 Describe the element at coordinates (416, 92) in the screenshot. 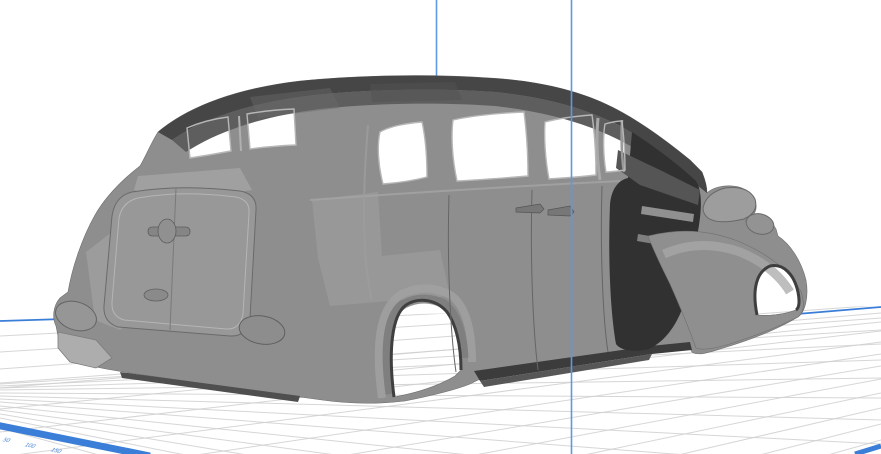

I see `roof-facet` at that location.